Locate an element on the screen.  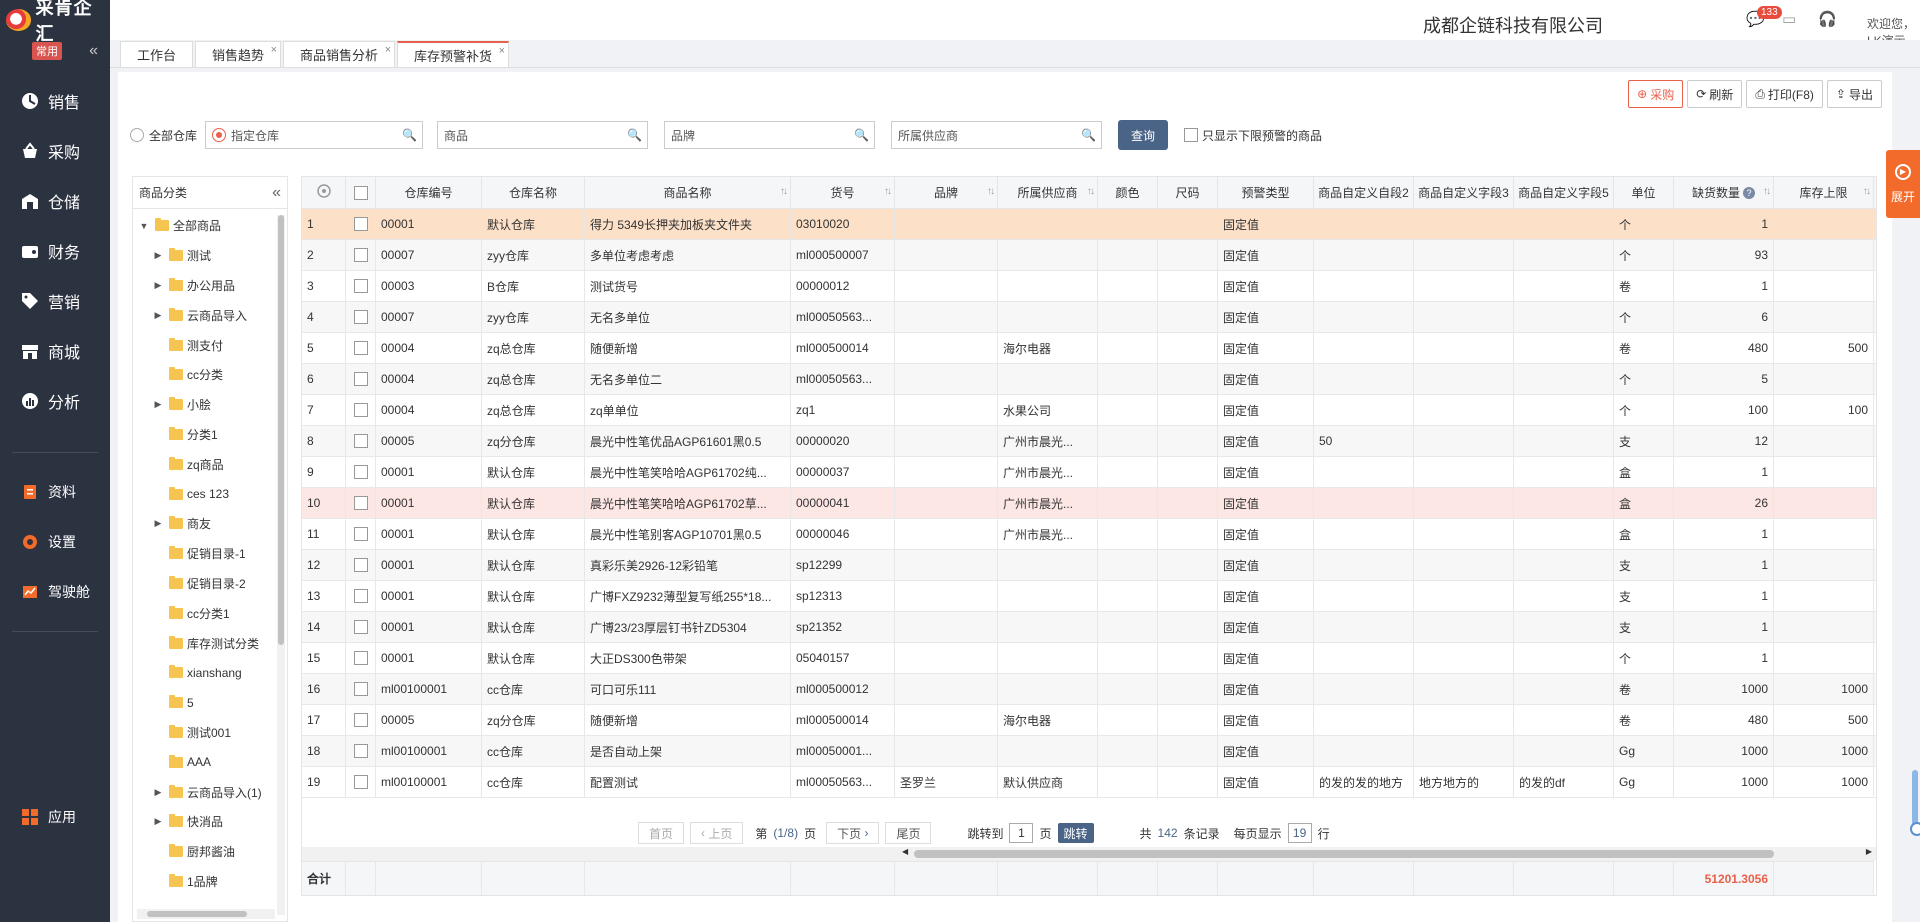
column-header: 货号 ↑↓ is located at coordinates (843, 192).